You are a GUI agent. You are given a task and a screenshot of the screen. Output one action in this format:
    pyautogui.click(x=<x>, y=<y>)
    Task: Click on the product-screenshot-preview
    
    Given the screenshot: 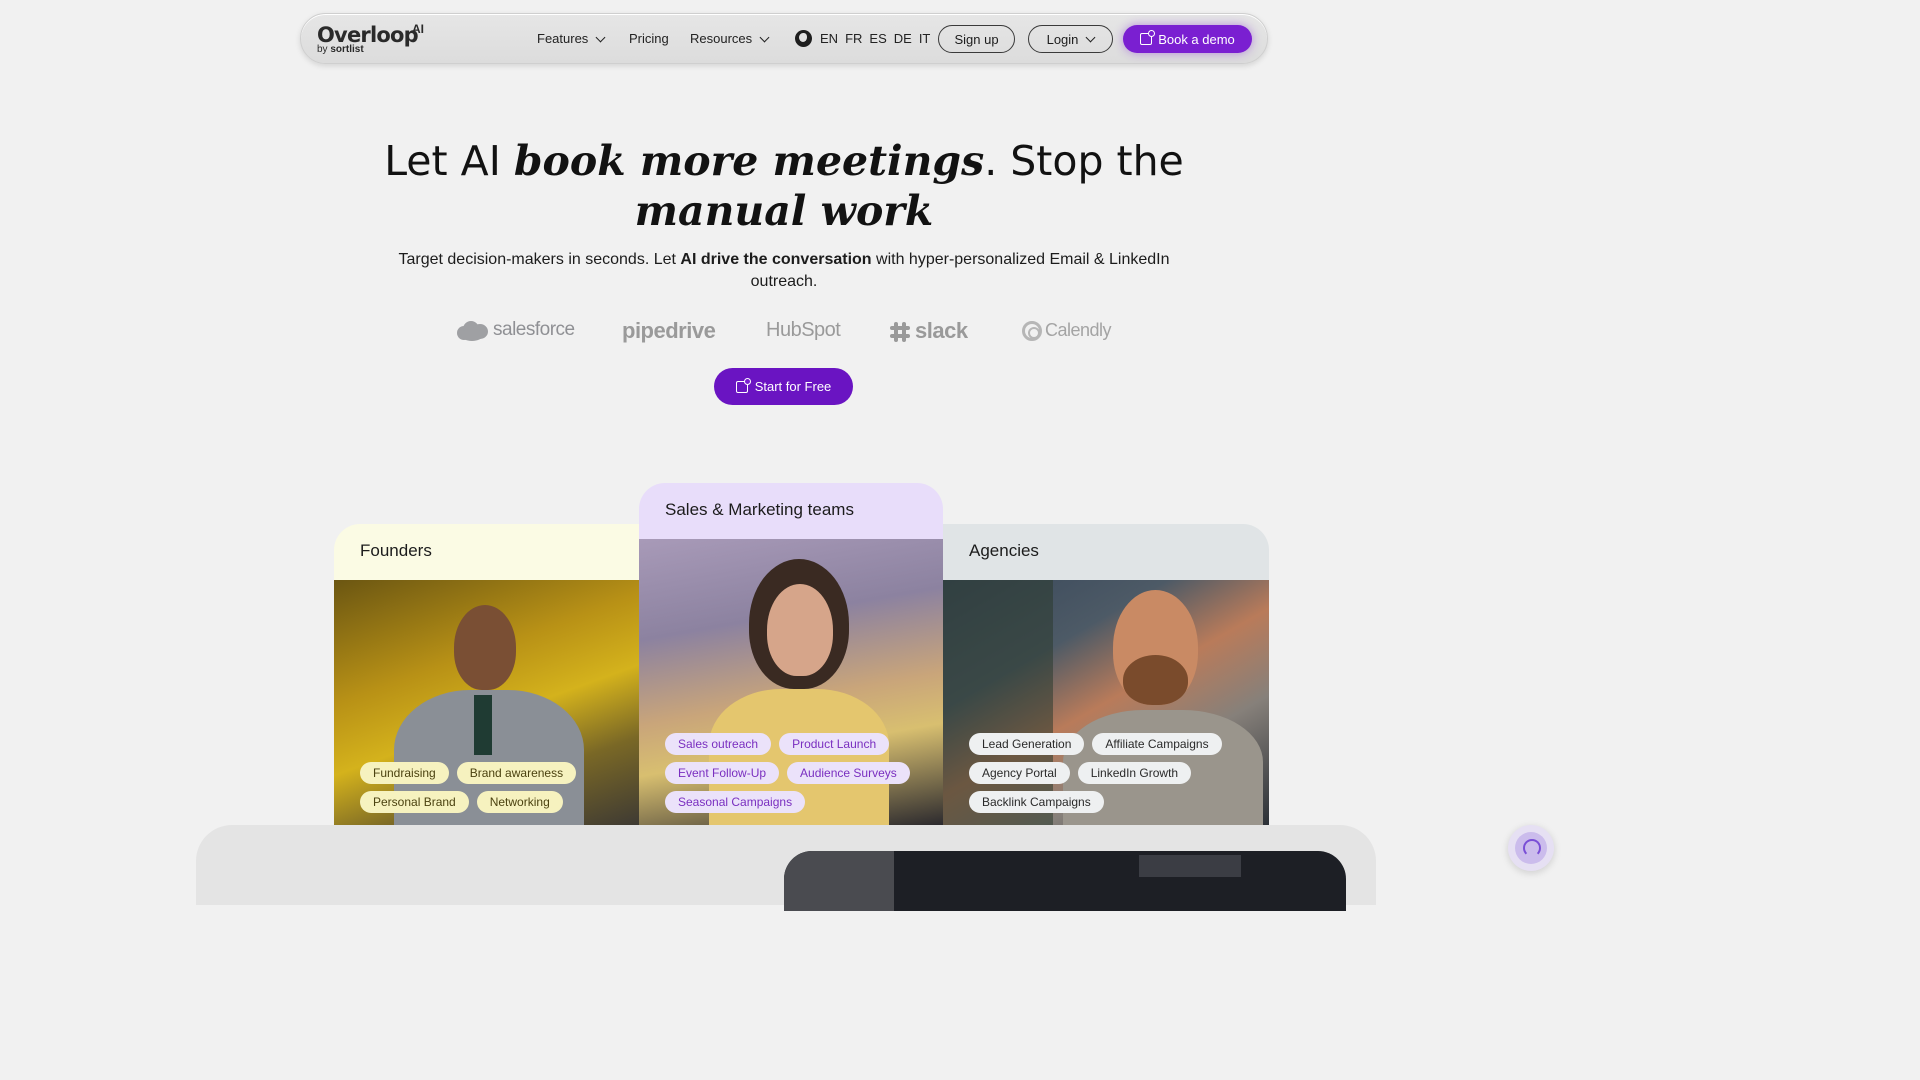 What is the action you would take?
    pyautogui.click(x=1065, y=881)
    